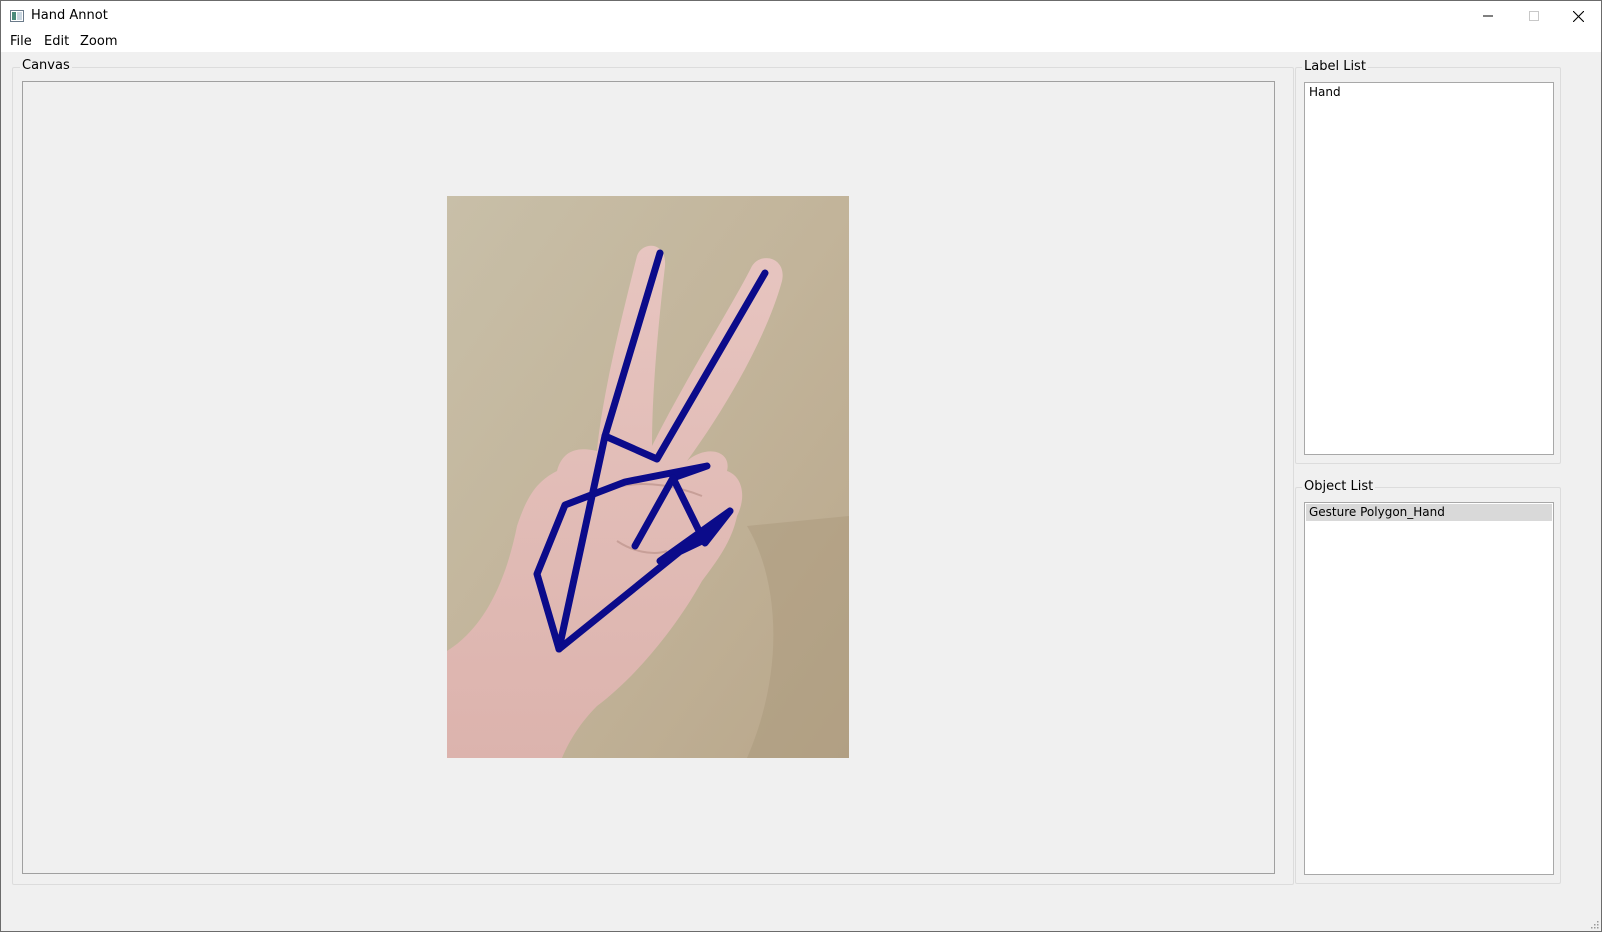 This screenshot has height=932, width=1602. What do you see at coordinates (1594, 924) in the screenshot?
I see `size-grip-icon` at bounding box center [1594, 924].